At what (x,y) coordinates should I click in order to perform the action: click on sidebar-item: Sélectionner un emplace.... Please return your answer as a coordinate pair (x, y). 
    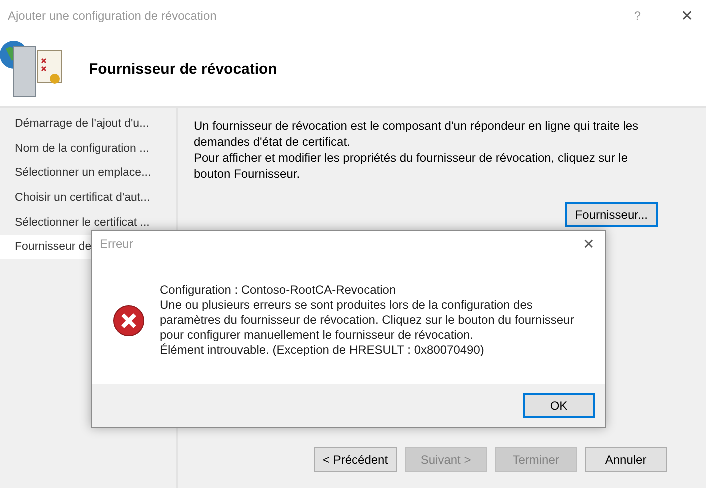
    Looking at the image, I should click on (88, 173).